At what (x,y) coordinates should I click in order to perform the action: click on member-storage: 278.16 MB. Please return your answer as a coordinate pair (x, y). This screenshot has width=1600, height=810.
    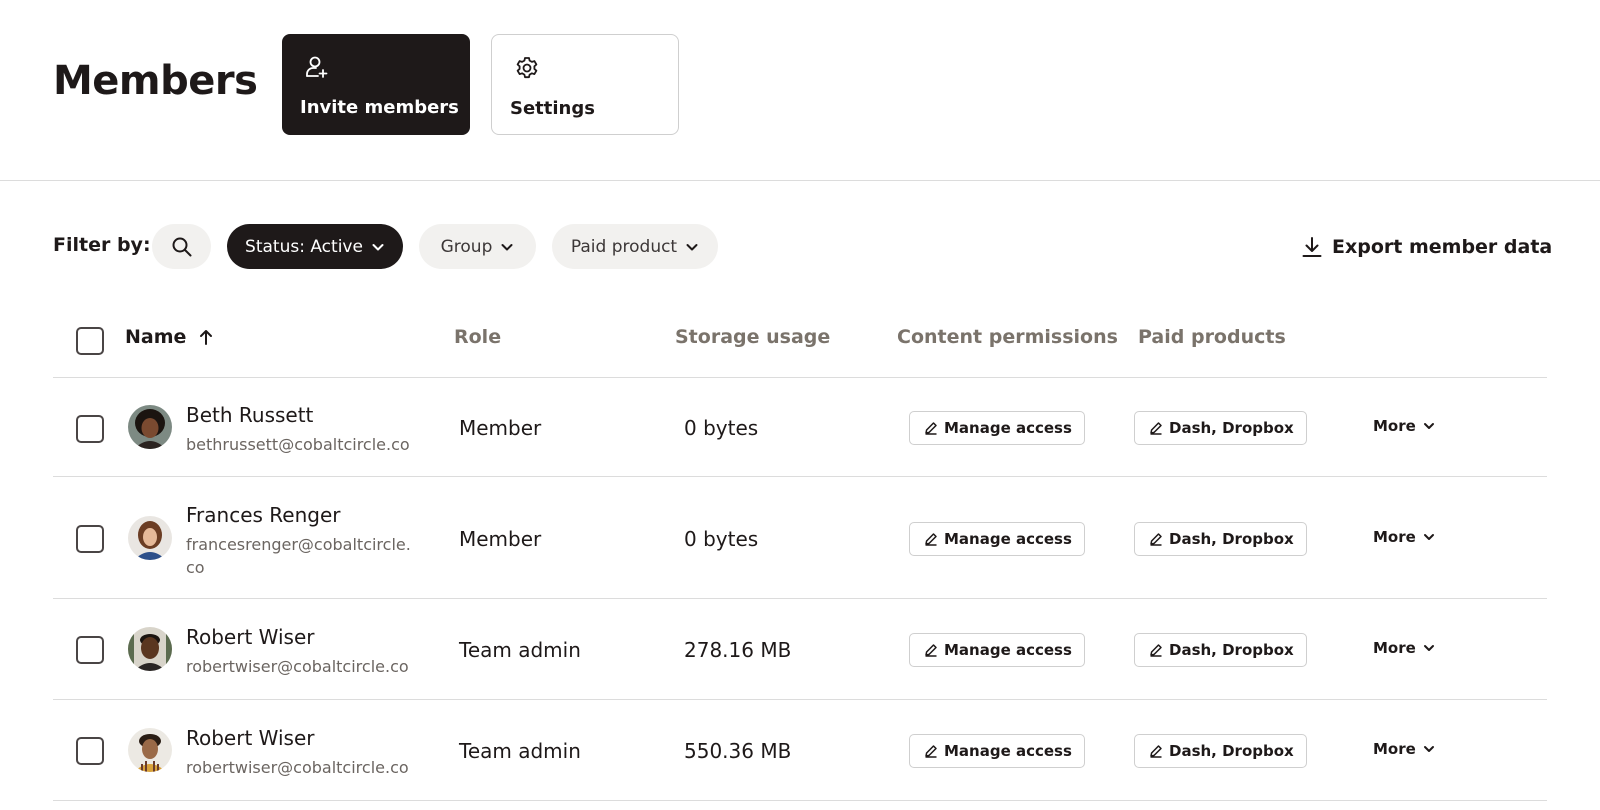
    Looking at the image, I should click on (738, 650).